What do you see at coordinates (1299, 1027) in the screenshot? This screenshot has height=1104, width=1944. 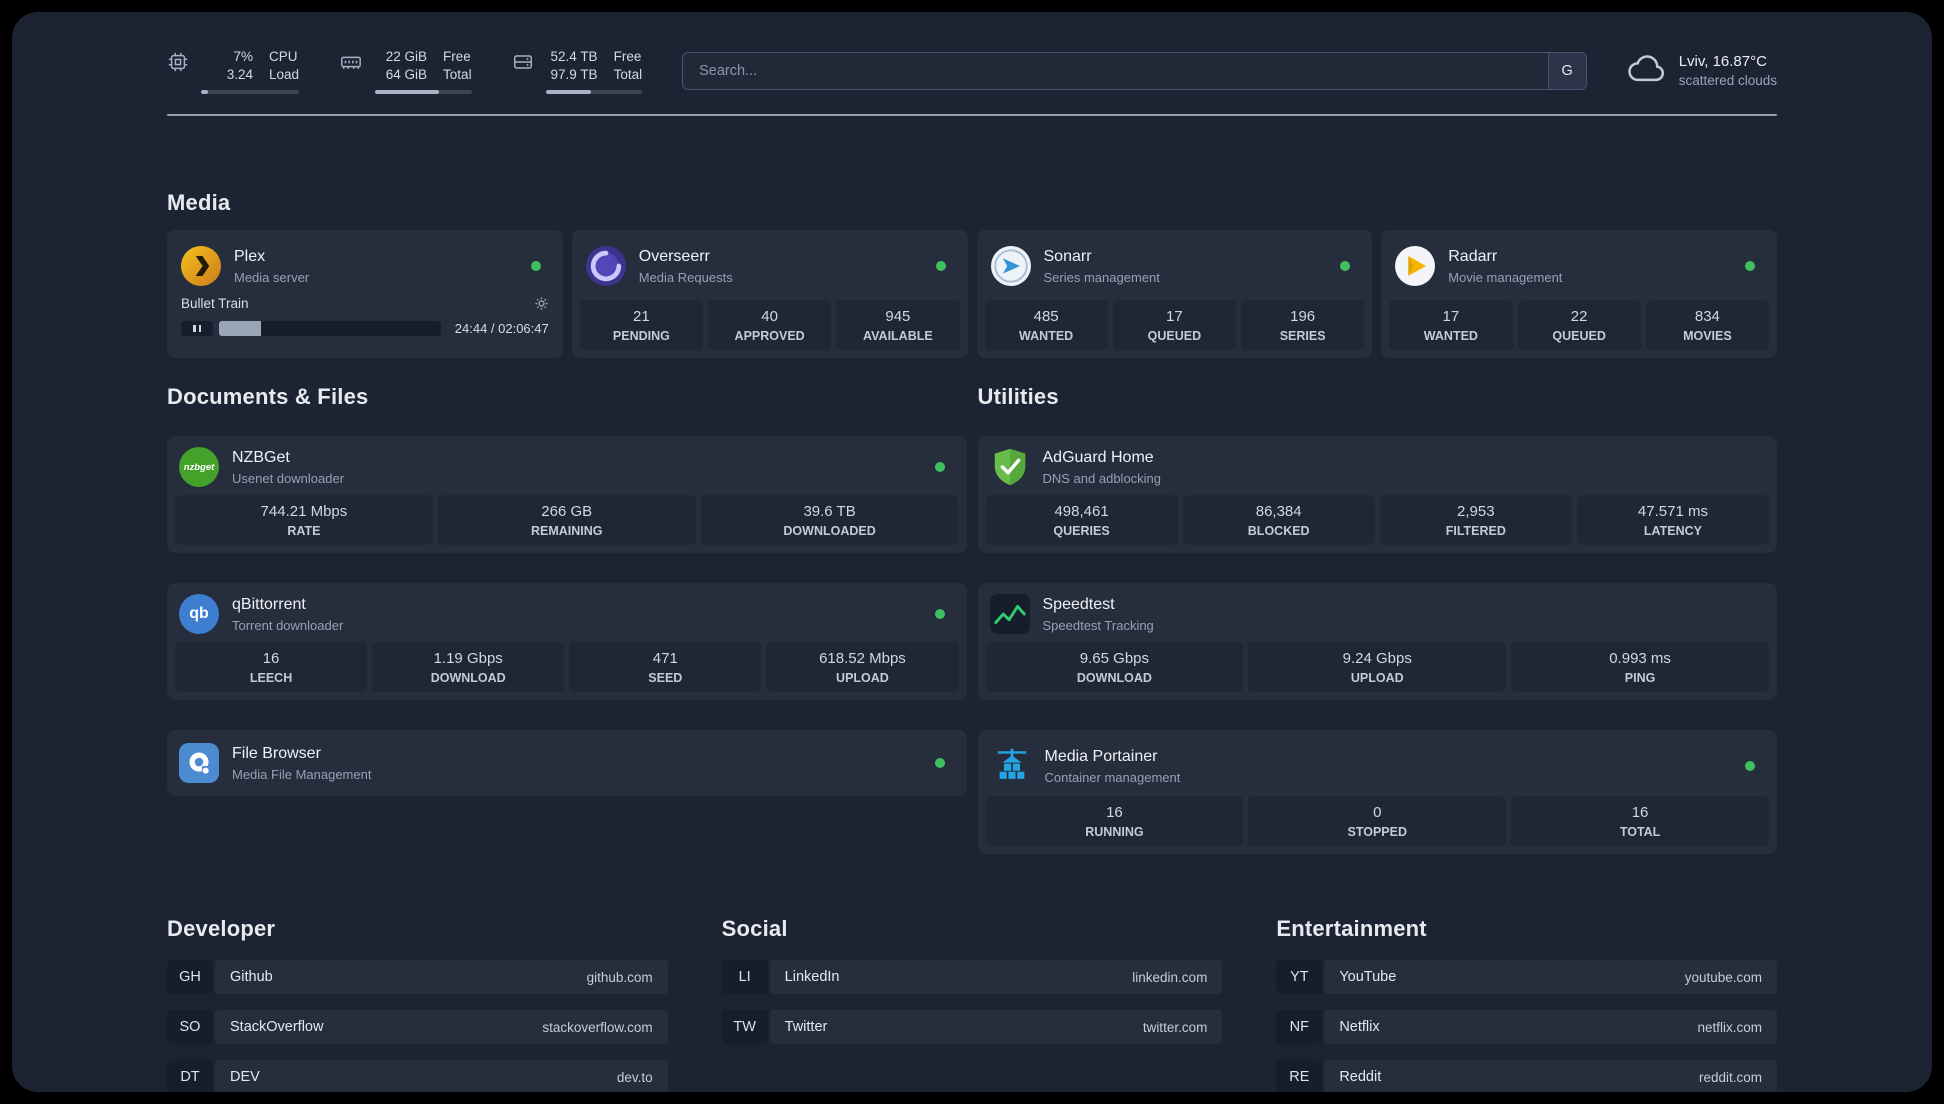 I see `bookmark-abbr: NF` at bounding box center [1299, 1027].